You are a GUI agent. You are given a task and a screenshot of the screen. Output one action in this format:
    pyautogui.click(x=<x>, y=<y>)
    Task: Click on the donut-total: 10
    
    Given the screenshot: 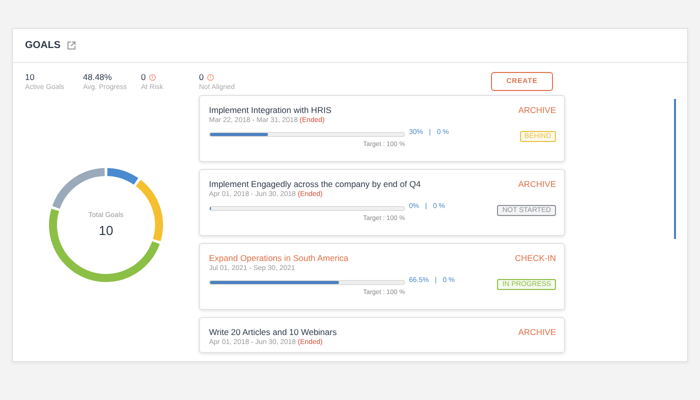 What is the action you would take?
    pyautogui.click(x=106, y=230)
    